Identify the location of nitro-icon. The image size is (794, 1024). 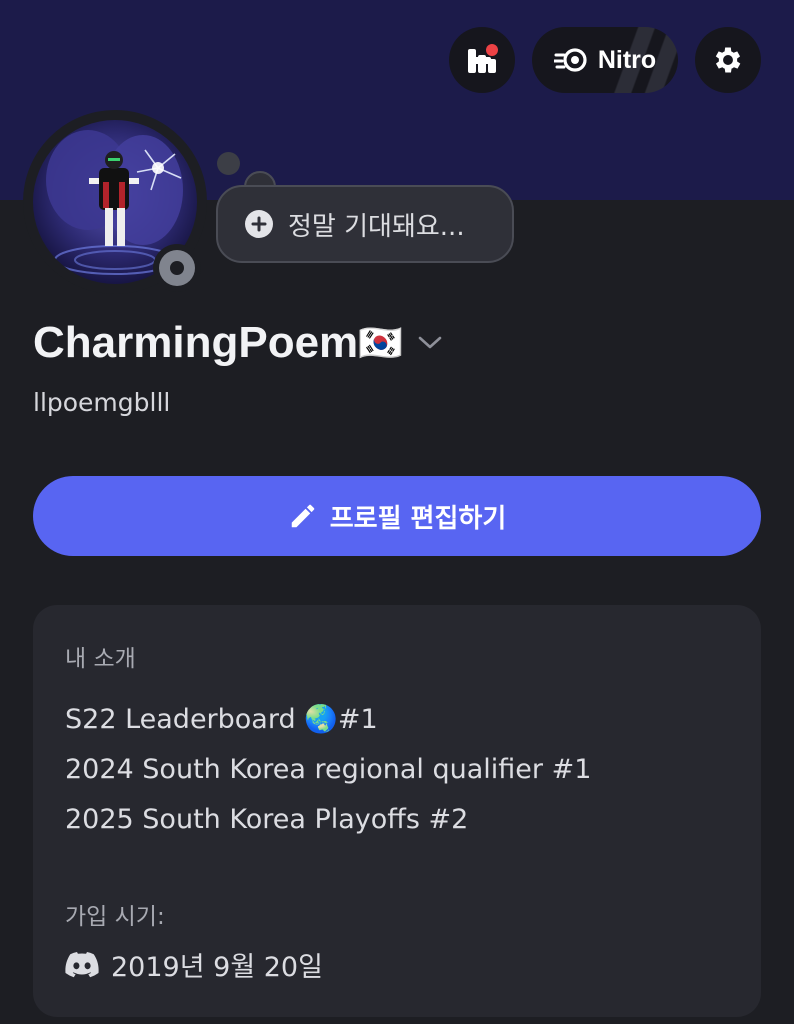
(570, 60).